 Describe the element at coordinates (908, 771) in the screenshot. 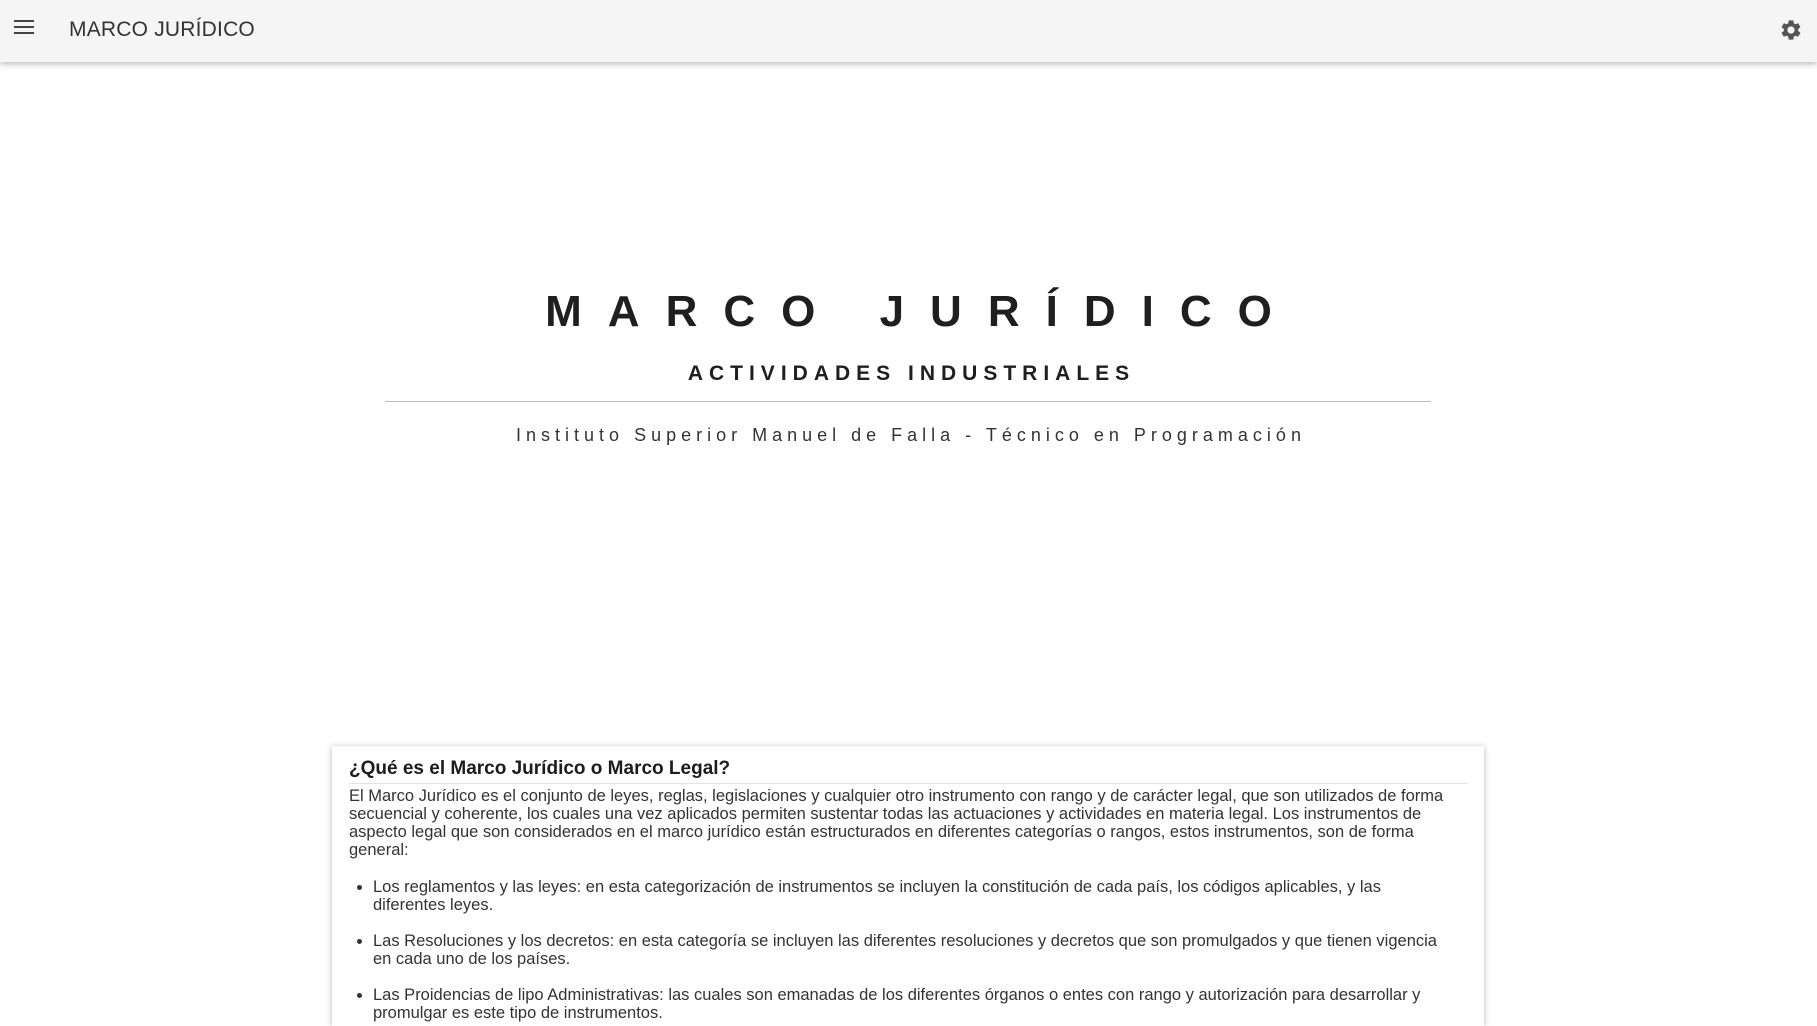

I see `card-title: ¿Qué es el Marco Jurídico o Marco Legal?` at that location.